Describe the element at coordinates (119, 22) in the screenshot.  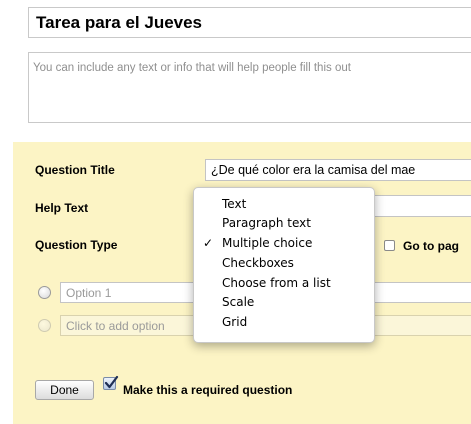
I see `form-title-text: Tarea para el Jueves` at that location.